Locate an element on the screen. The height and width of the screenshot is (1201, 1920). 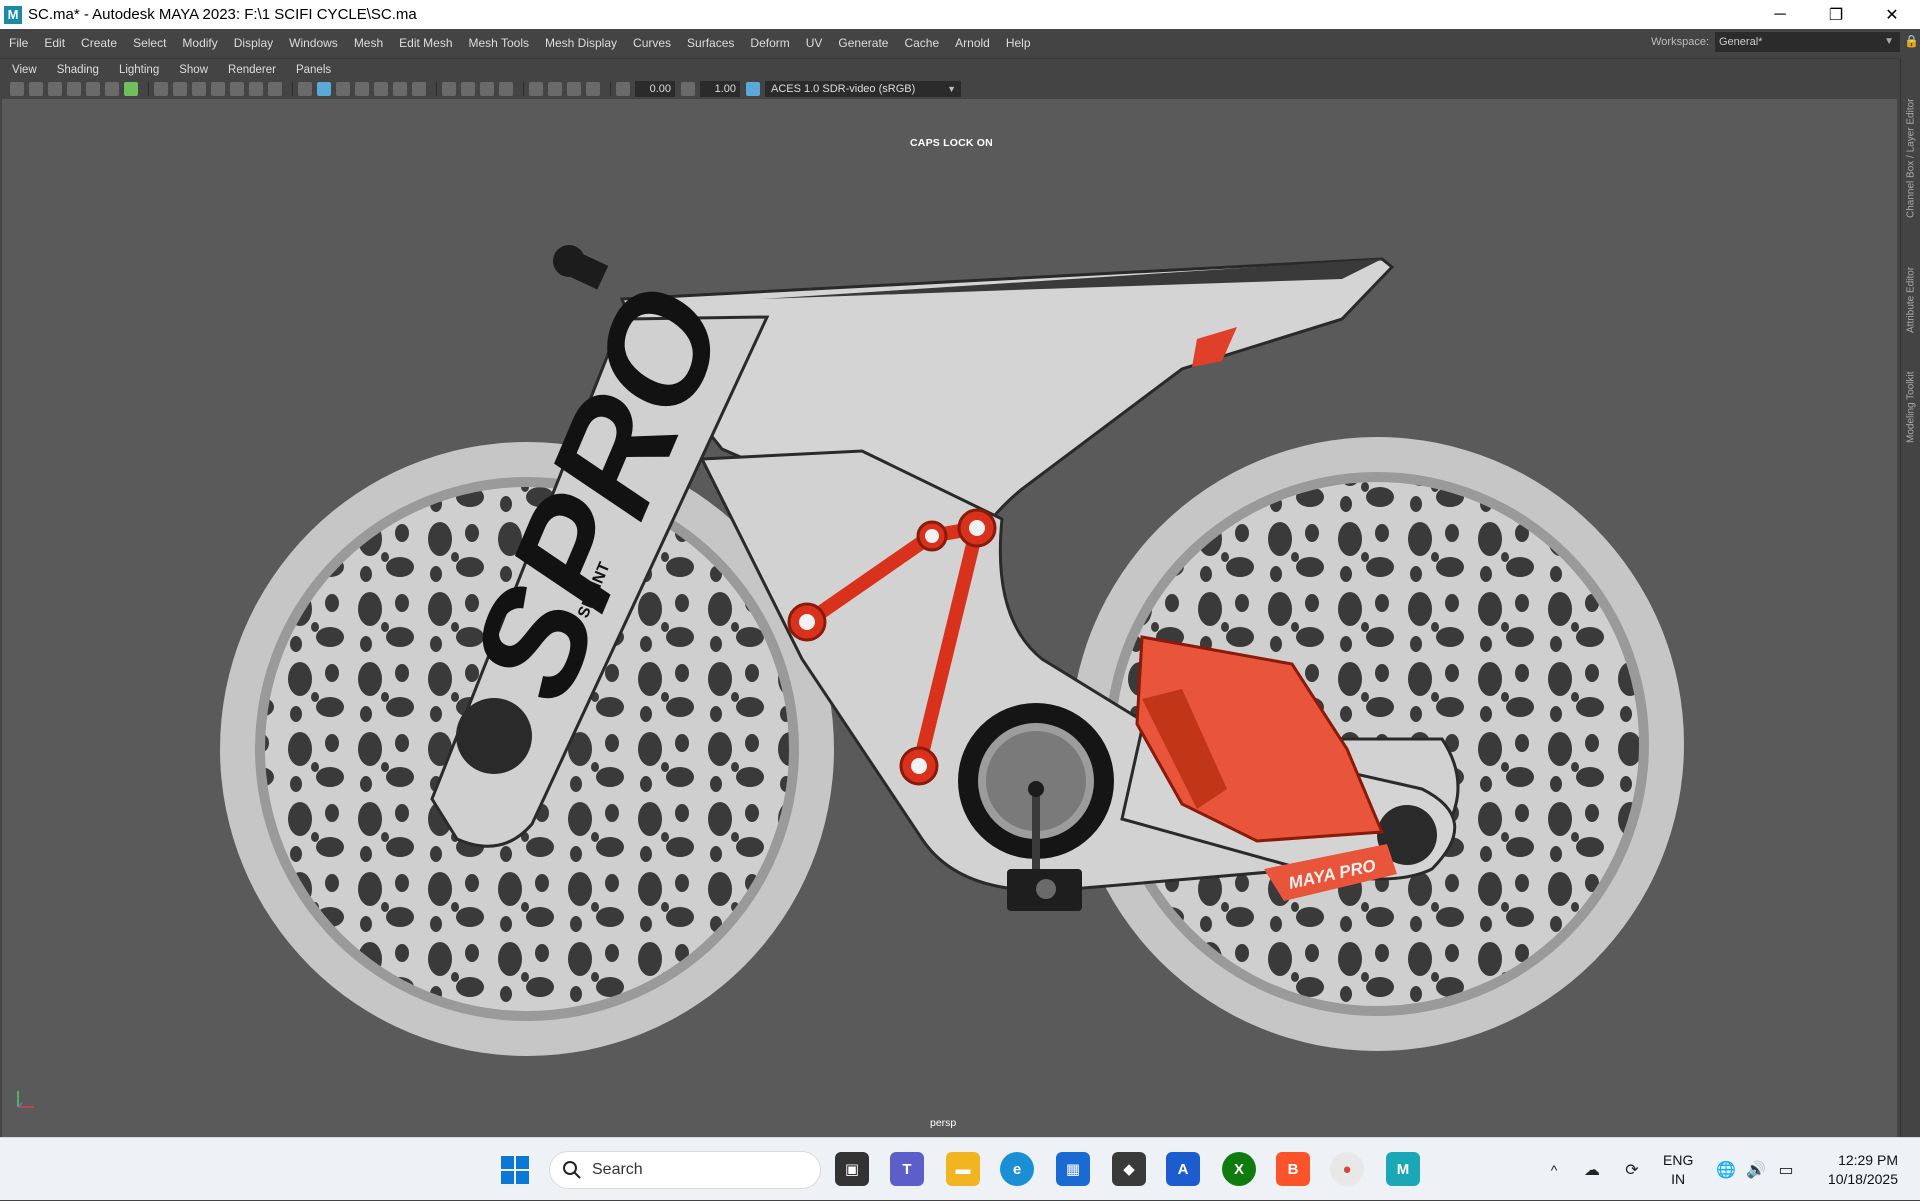
shadows-icon is located at coordinates (419, 89).